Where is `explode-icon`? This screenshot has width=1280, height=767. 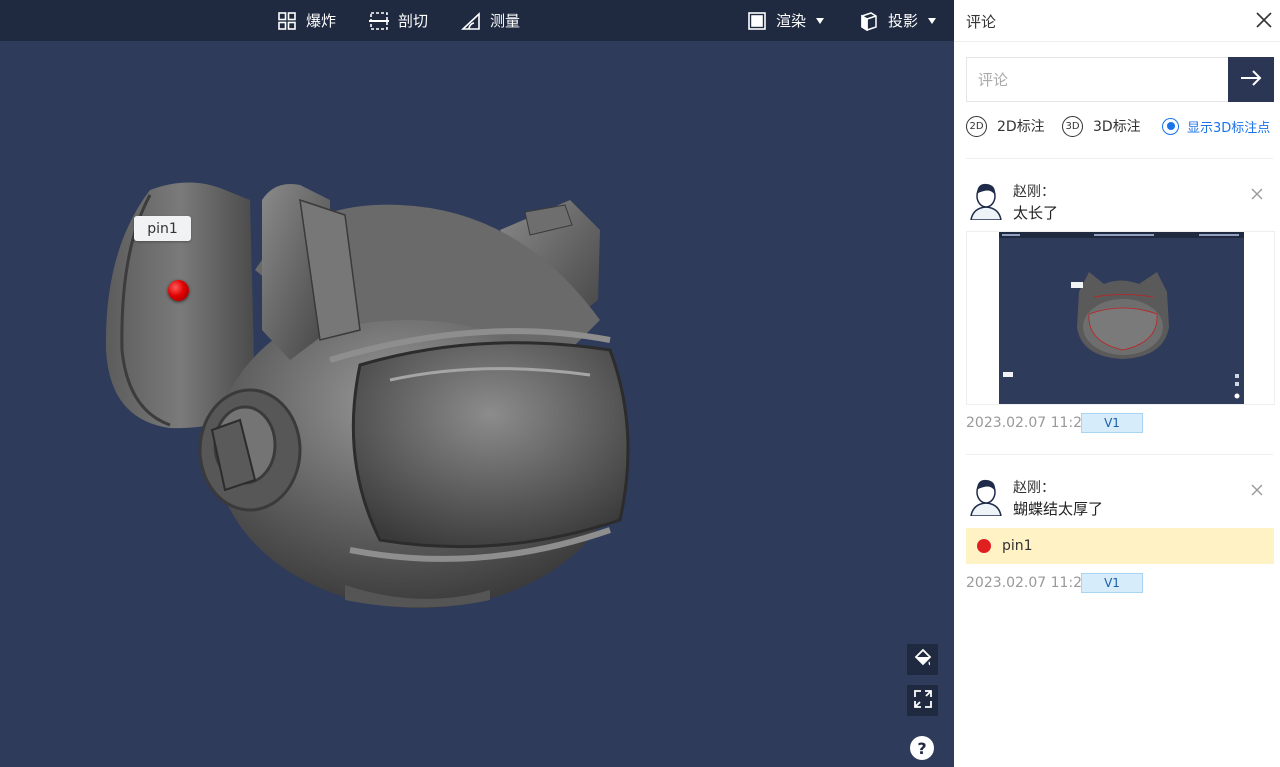 explode-icon is located at coordinates (287, 21).